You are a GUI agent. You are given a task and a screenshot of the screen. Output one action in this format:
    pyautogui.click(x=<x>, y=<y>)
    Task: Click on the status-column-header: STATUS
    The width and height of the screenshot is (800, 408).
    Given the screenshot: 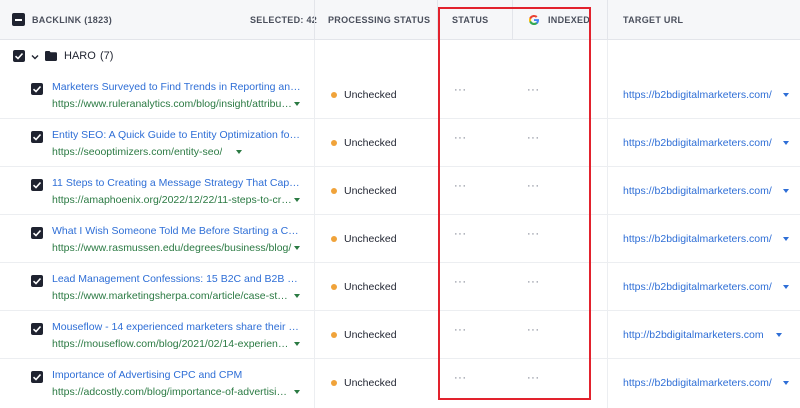 What is the action you would take?
    pyautogui.click(x=470, y=20)
    